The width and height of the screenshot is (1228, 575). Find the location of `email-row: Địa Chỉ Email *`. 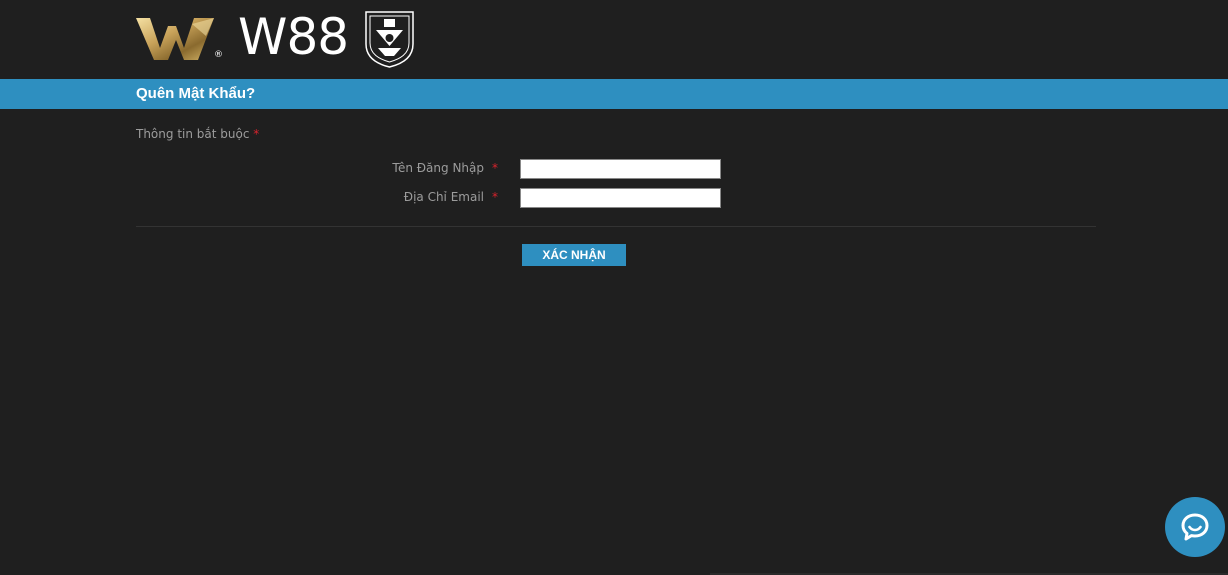

email-row: Địa Chỉ Email * is located at coordinates (614, 199).